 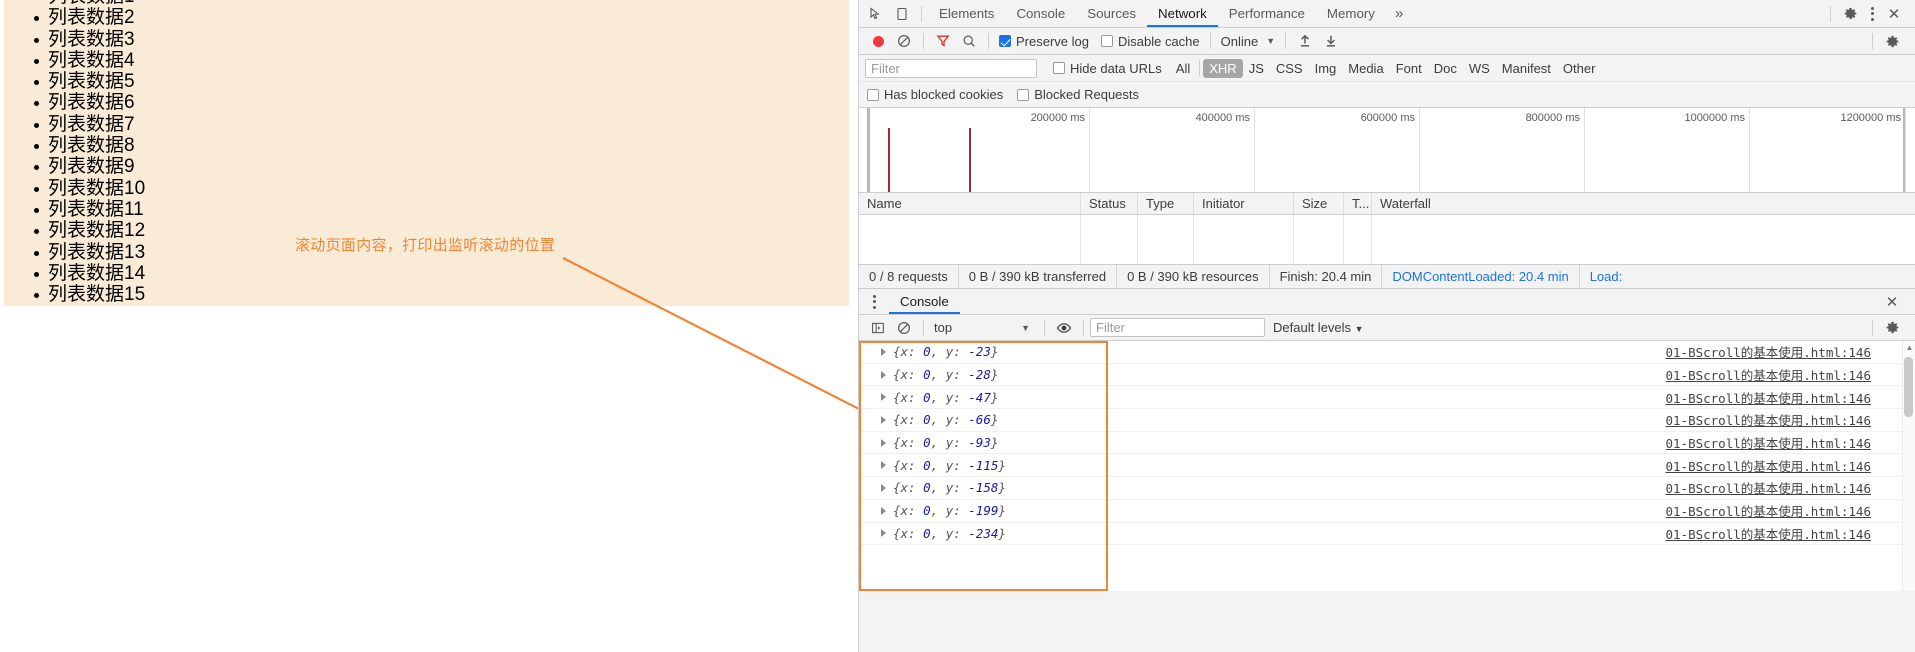 What do you see at coordinates (874, 301) in the screenshot?
I see `drawer-kebab-menu-icon` at bounding box center [874, 301].